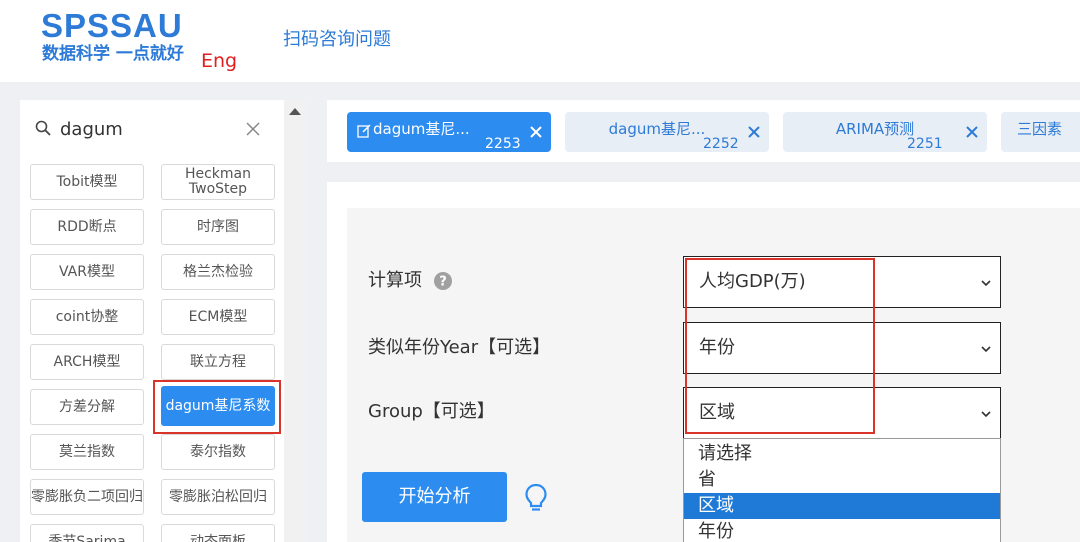  What do you see at coordinates (434, 497) in the screenshot?
I see `start-analysis-button: 开始分析` at bounding box center [434, 497].